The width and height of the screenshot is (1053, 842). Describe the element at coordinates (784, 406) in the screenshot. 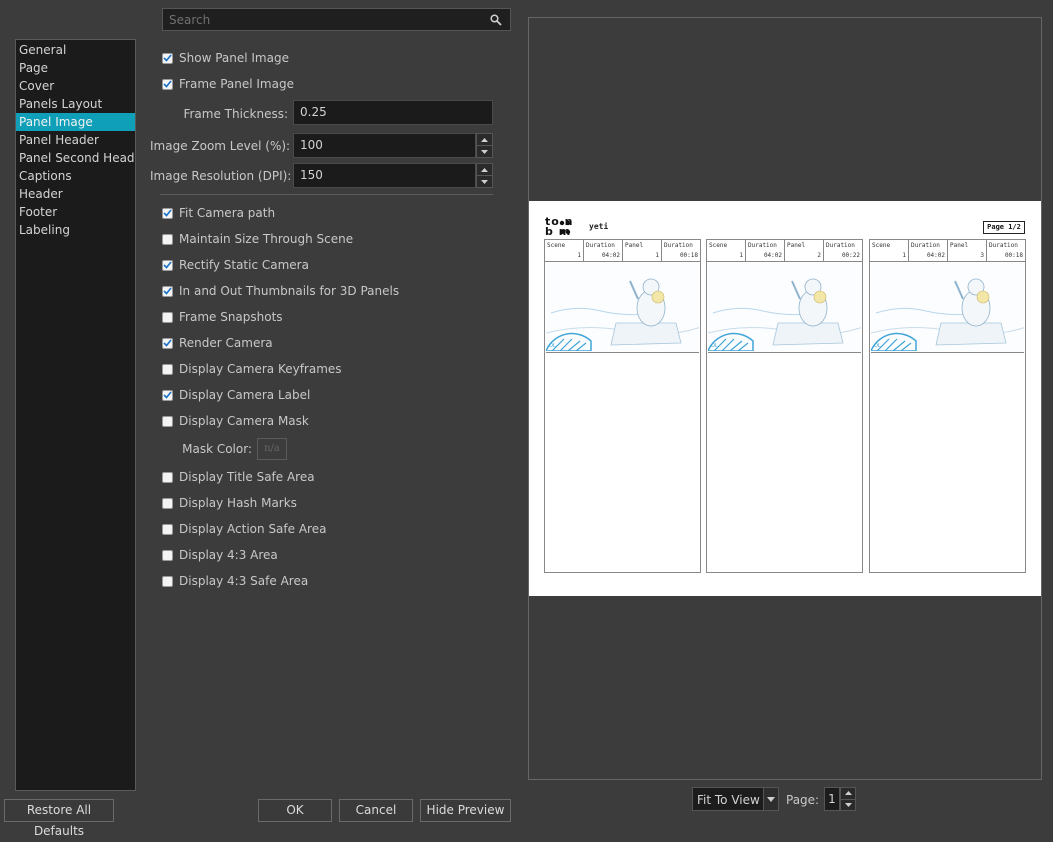

I see `preview-panel-column: Scene 1 Duration 04:02 Panel 2 Duration 00:22 OL` at that location.